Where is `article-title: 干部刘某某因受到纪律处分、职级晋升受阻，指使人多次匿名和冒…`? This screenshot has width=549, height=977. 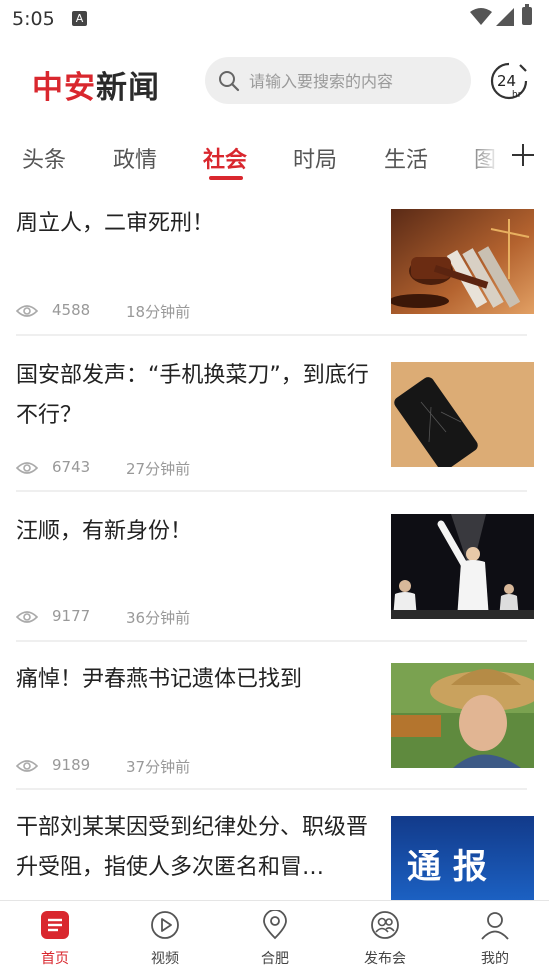
article-title: 干部刘某某因受到纪律处分、职级晋升受阻，指使人多次匿名和冒… is located at coordinates (192, 847).